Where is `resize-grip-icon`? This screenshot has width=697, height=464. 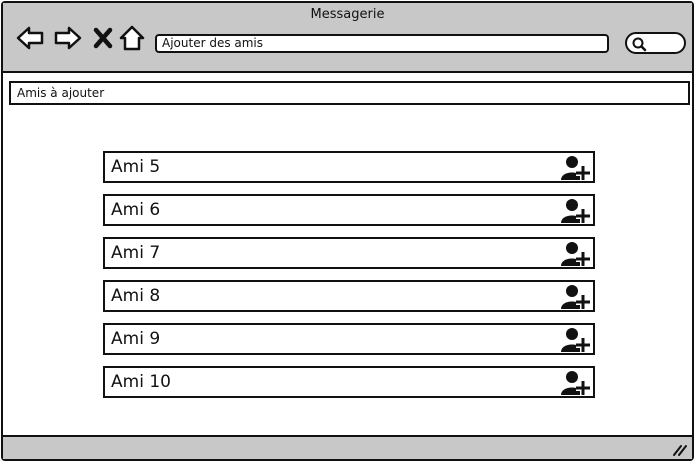
resize-grip-icon is located at coordinates (680, 449).